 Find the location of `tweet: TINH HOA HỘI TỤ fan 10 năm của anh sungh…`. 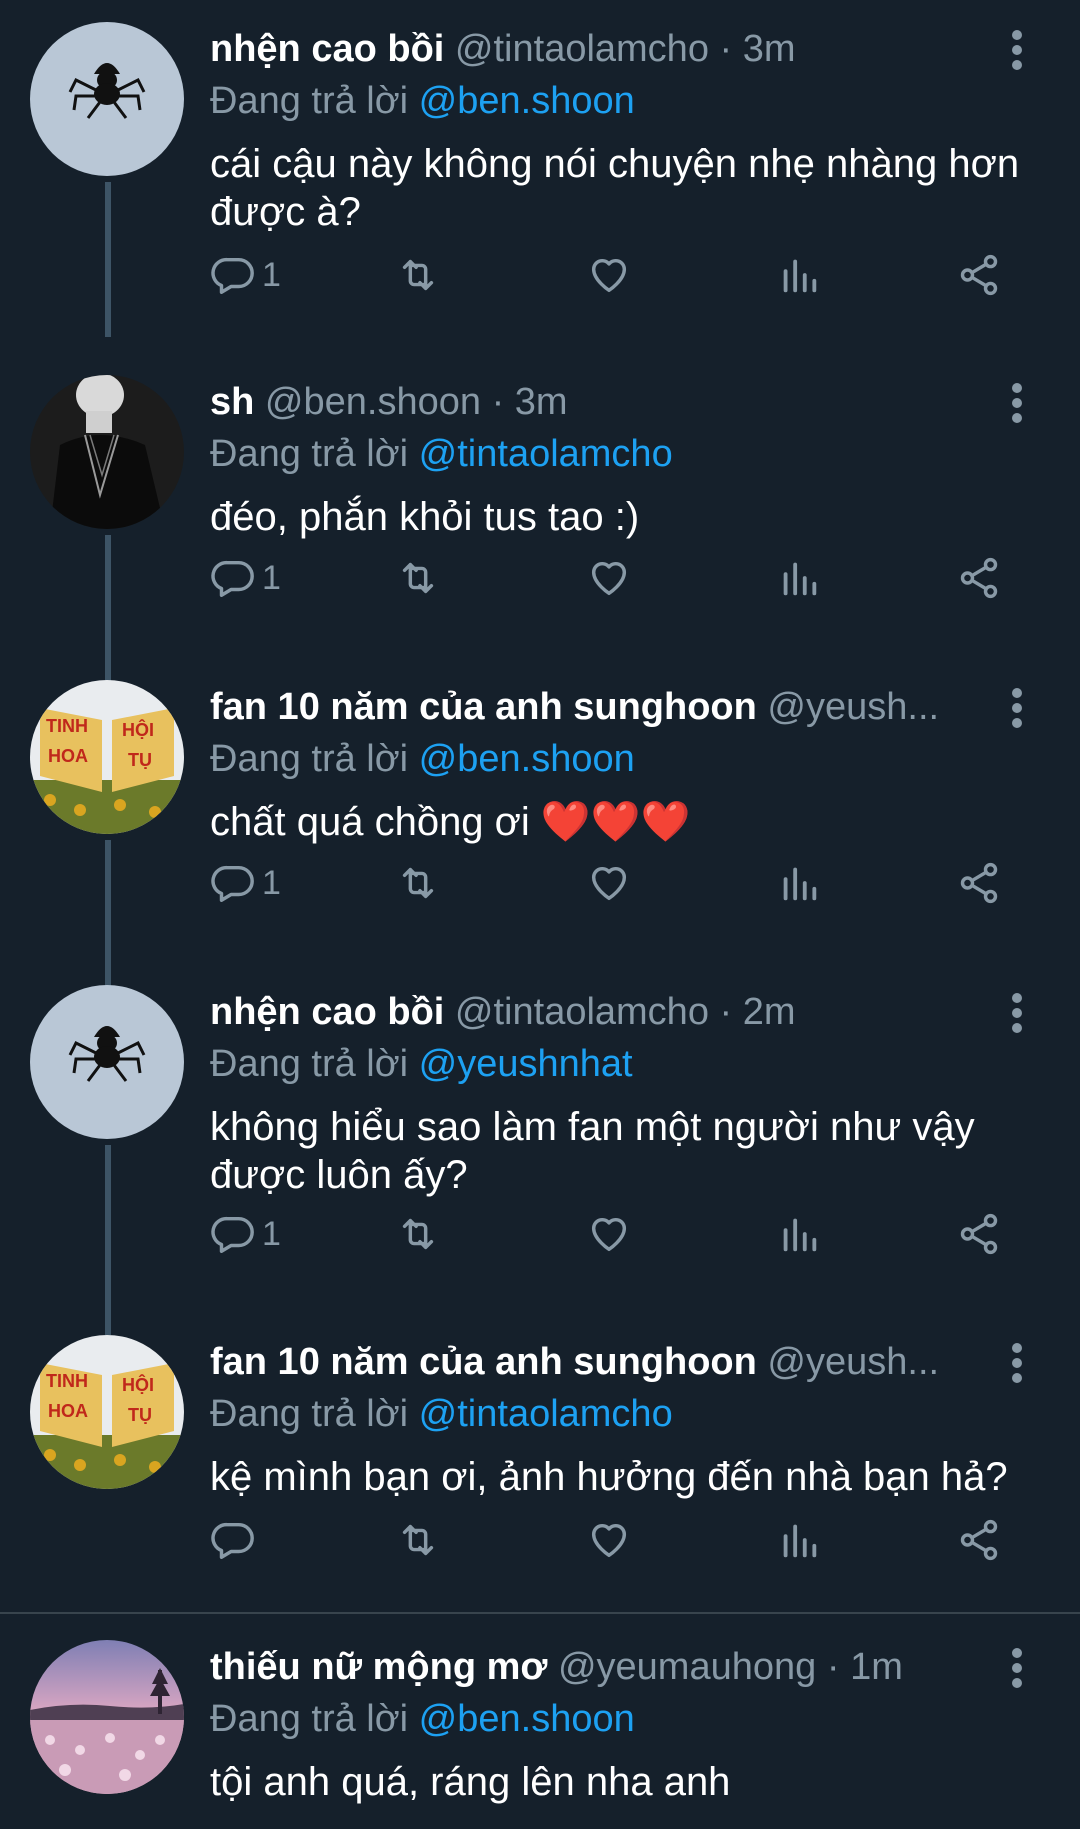

tweet: TINH HOA HỘI TỤ fan 10 năm của anh sungh… is located at coordinates (540, 1470).